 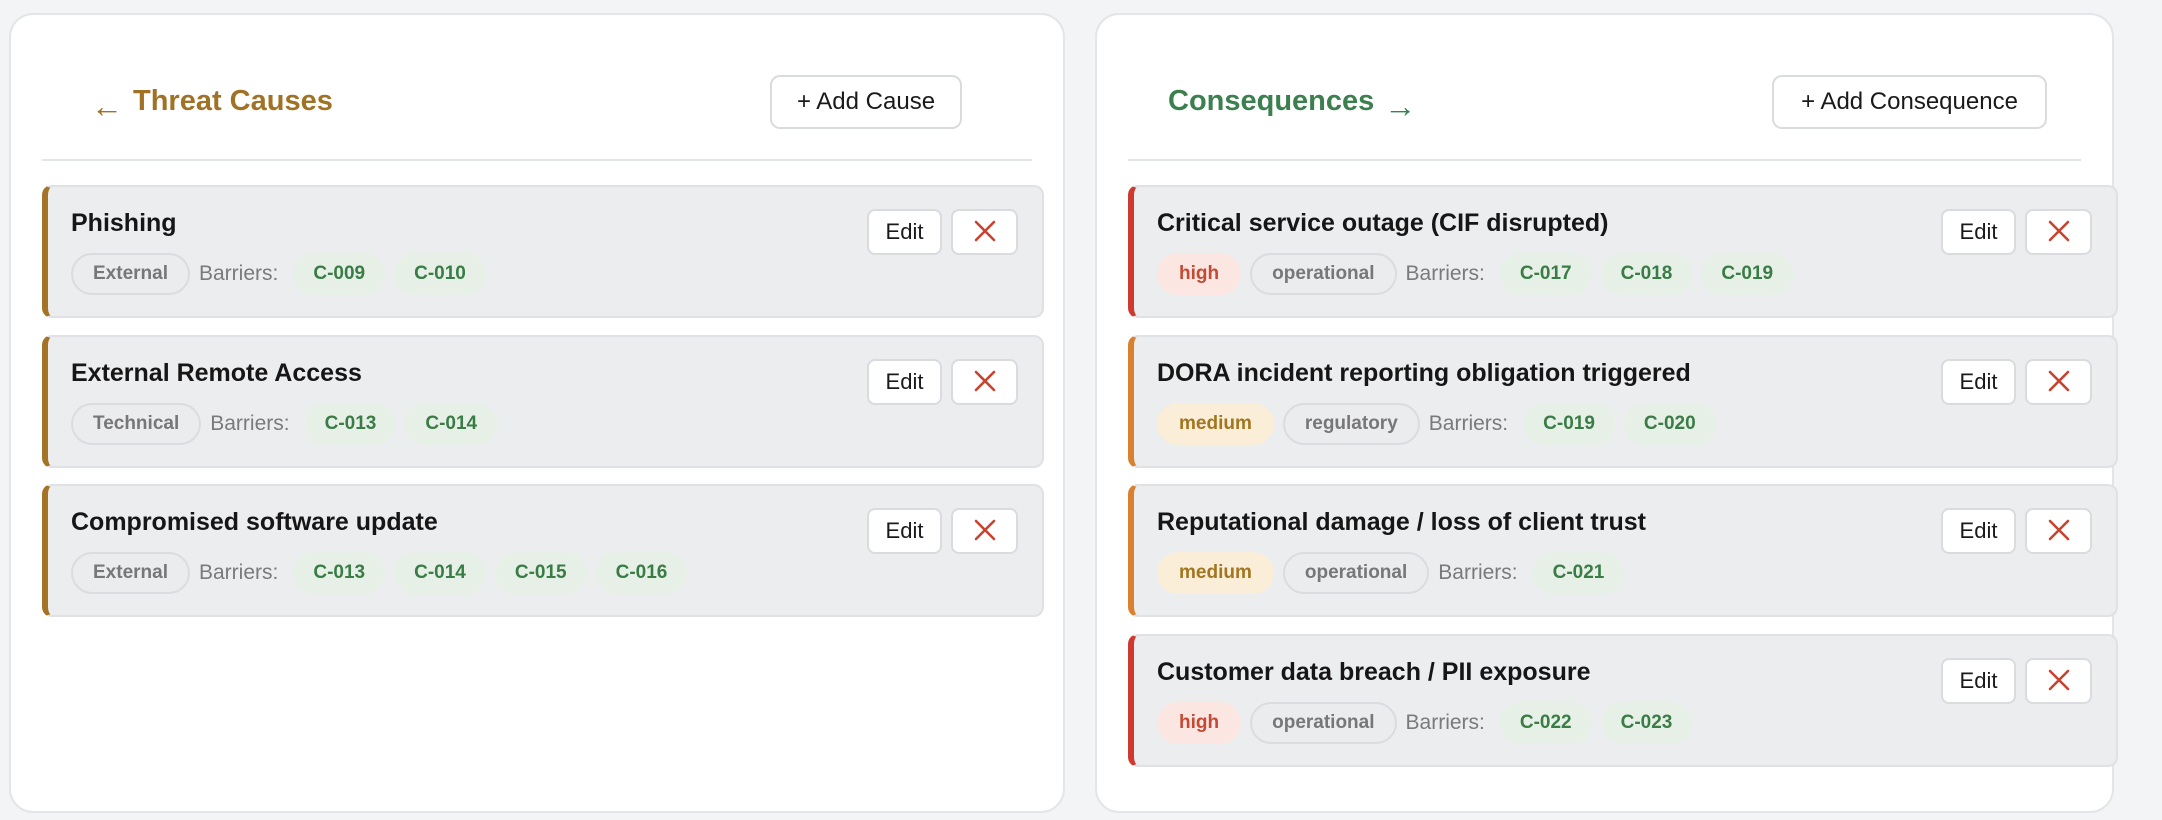 What do you see at coordinates (866, 102) in the screenshot?
I see `add-cause-button: + Add Cause` at bounding box center [866, 102].